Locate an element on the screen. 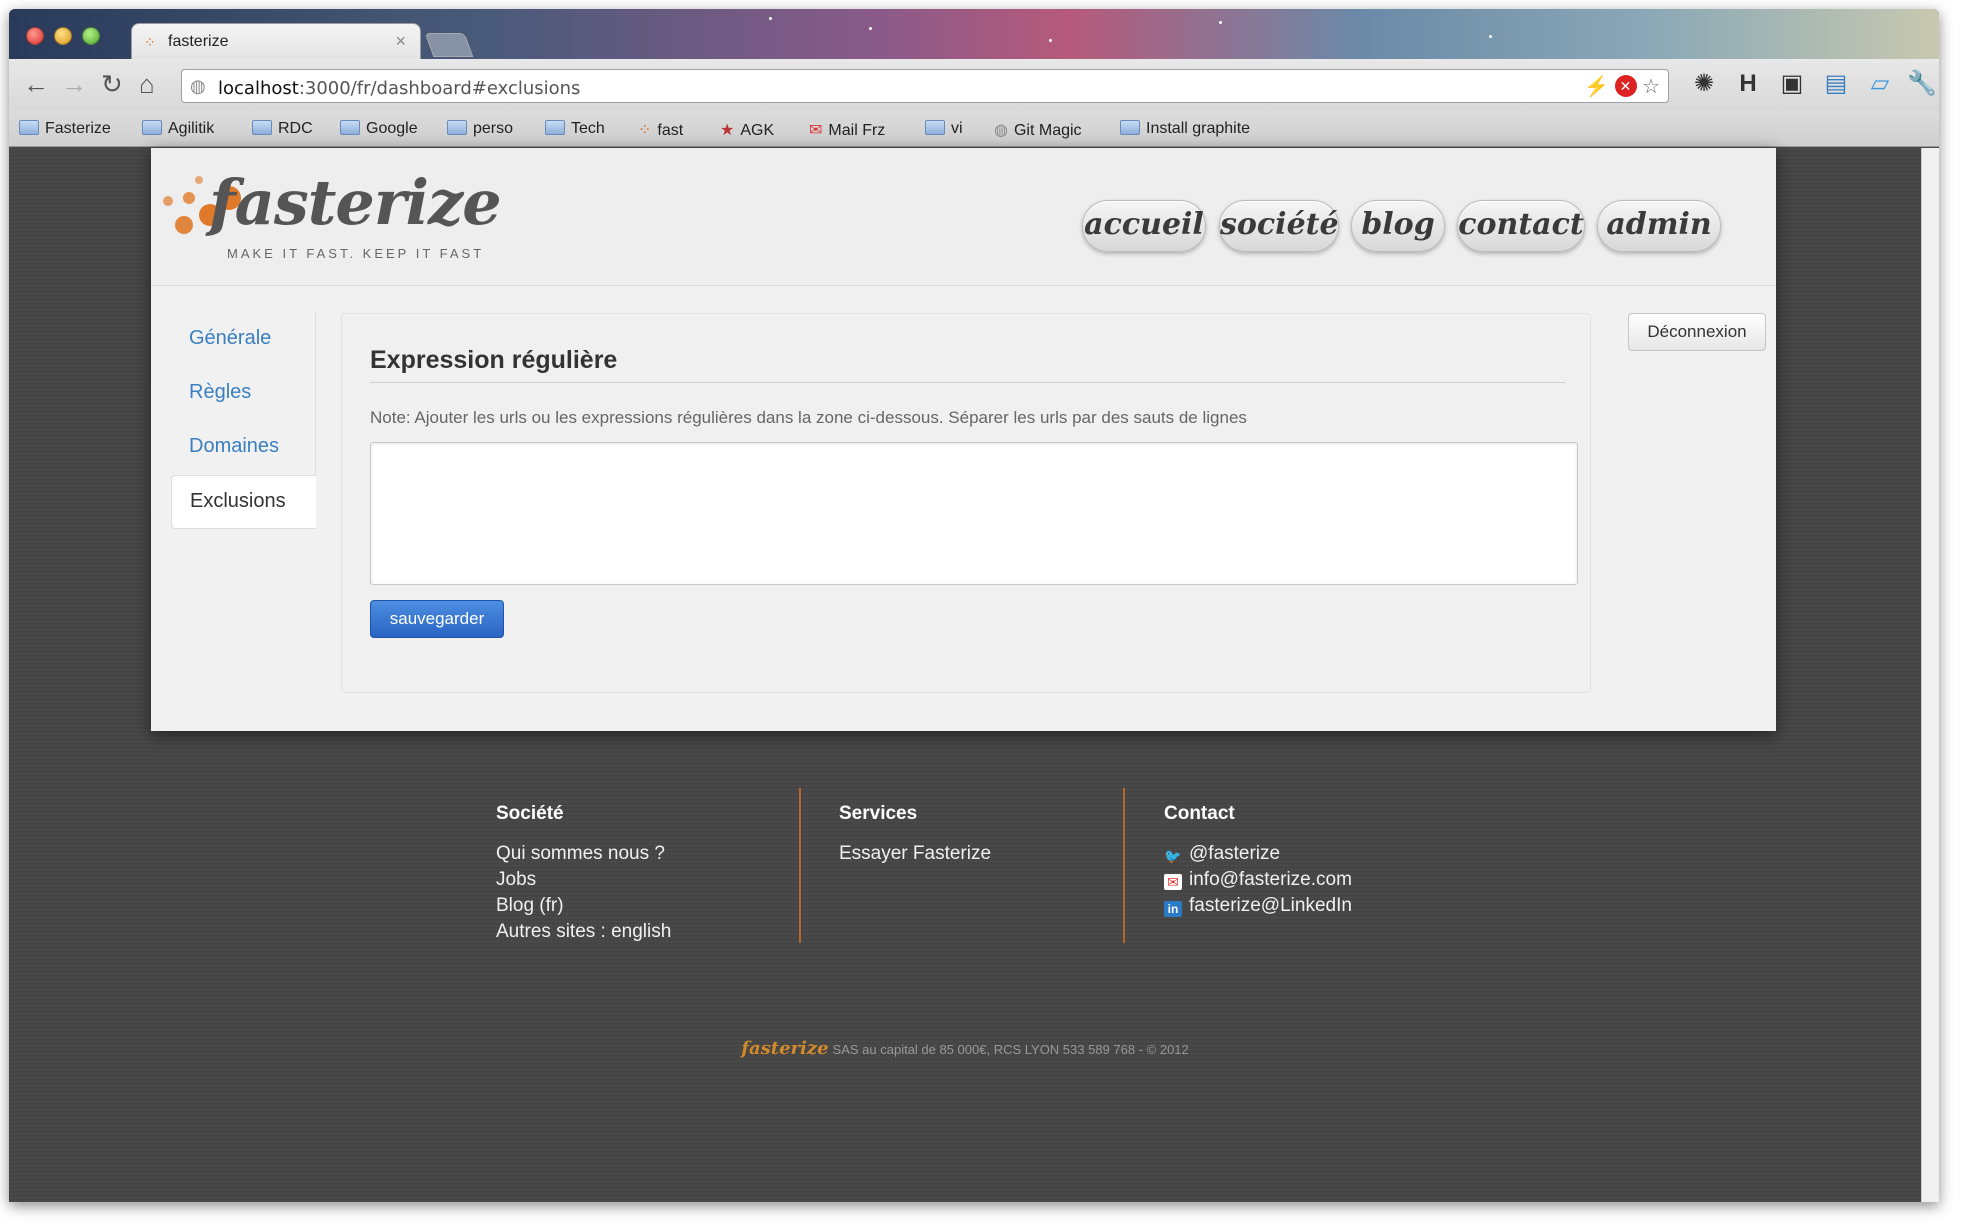 This screenshot has width=1967, height=1226. footer-services: Services Essayer Fasterize is located at coordinates (915, 835).